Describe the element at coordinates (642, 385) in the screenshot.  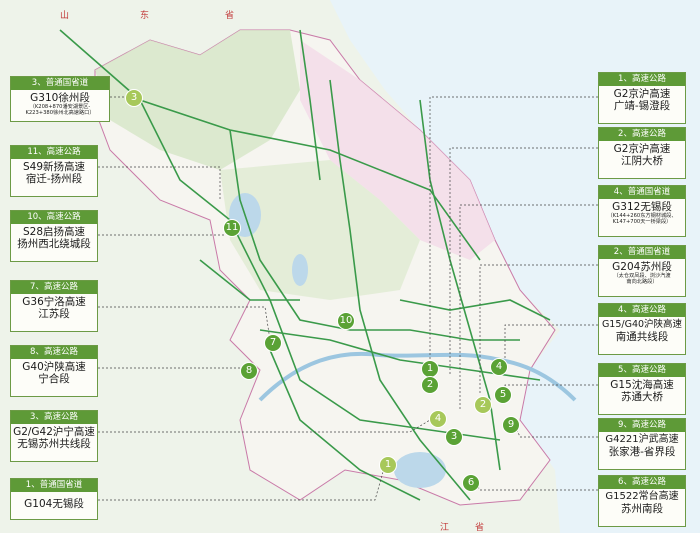
I see `card-title: G15沈海高速` at that location.